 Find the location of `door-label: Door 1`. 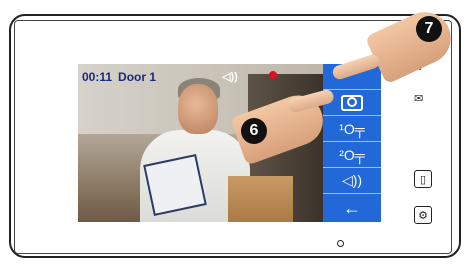

door-label: Door 1 is located at coordinates (137, 77).